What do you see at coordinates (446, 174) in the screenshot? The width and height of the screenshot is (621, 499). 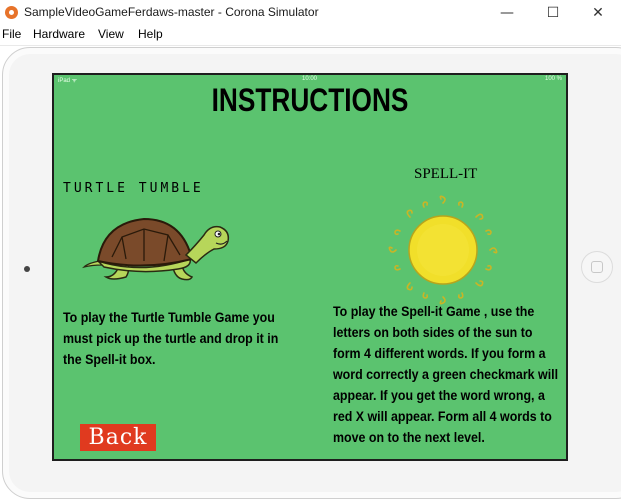 I see `spell-it-title: SPELL-IT` at bounding box center [446, 174].